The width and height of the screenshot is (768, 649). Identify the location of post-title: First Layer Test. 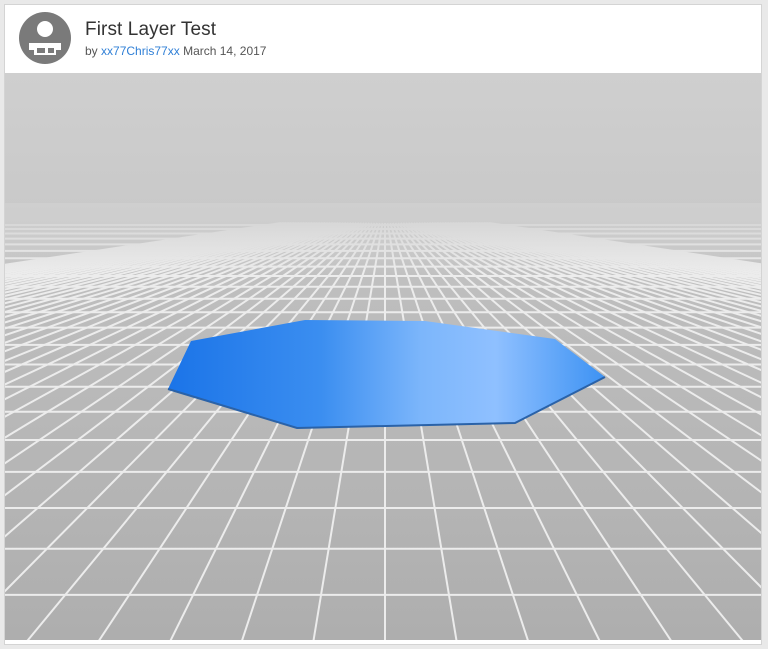
(151, 29).